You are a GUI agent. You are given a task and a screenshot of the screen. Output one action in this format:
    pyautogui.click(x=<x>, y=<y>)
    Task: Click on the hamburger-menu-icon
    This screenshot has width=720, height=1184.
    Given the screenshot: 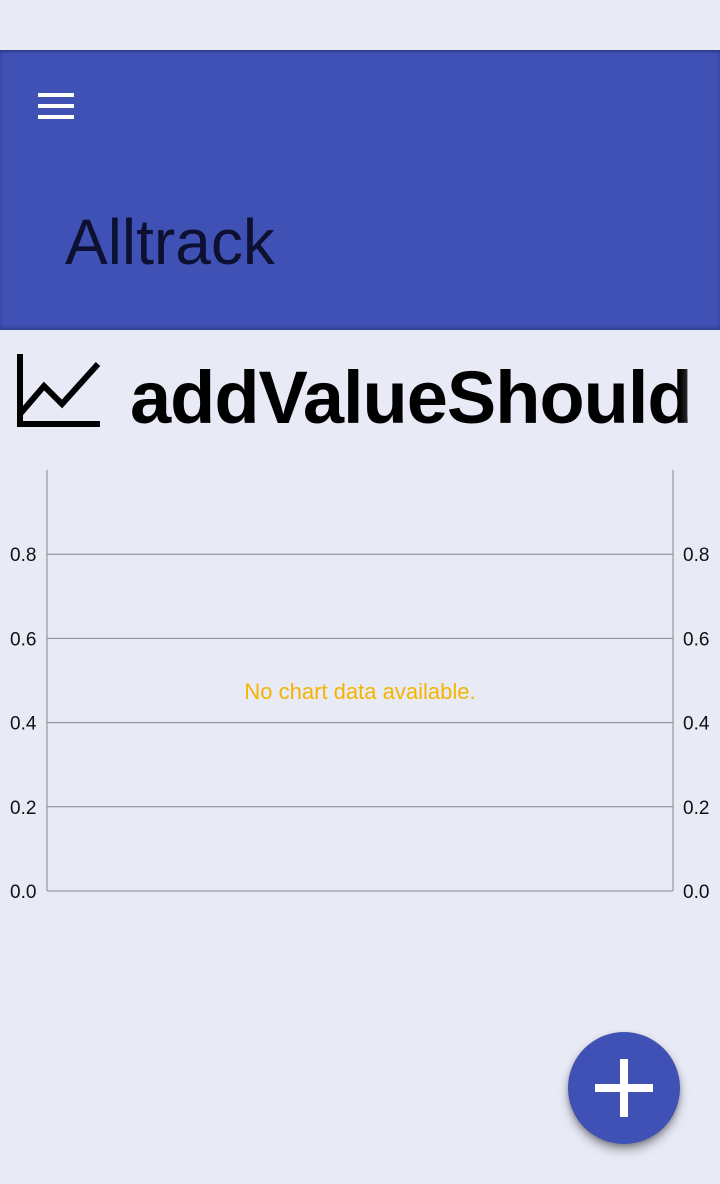 What is the action you would take?
    pyautogui.click(x=56, y=106)
    